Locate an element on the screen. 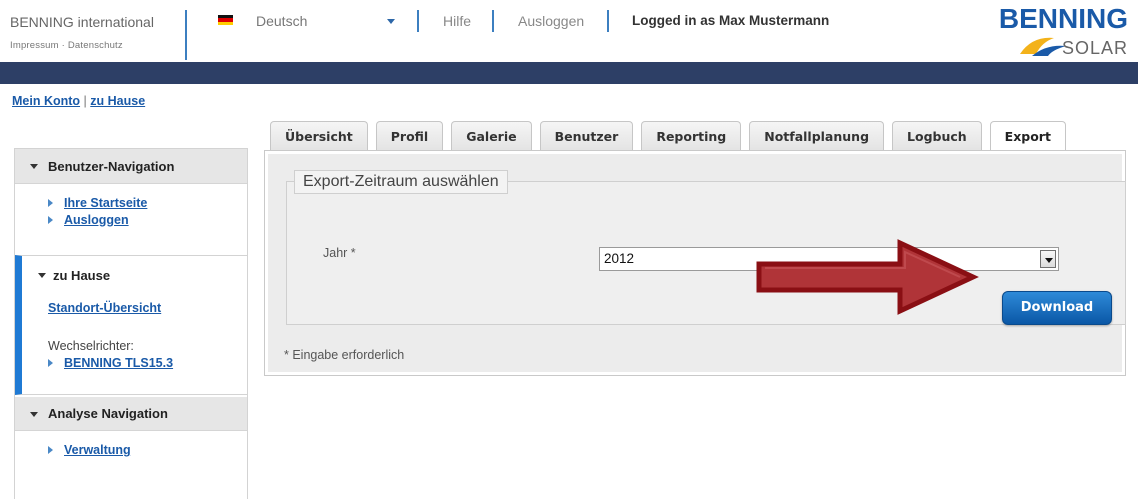  tab-profil: Profil is located at coordinates (409, 136).